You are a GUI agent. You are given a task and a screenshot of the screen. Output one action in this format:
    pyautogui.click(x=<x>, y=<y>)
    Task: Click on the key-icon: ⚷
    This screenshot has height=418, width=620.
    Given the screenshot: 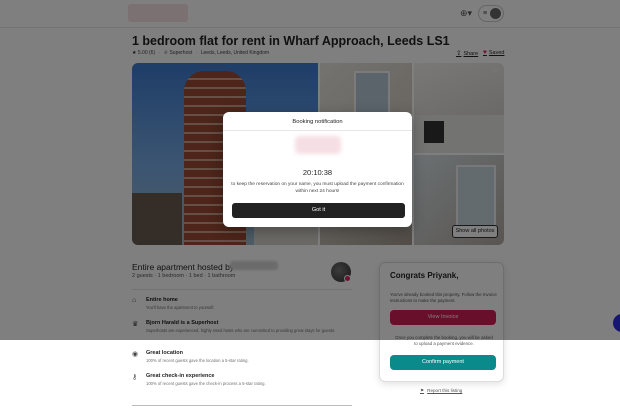 What is the action you would take?
    pyautogui.click(x=135, y=377)
    